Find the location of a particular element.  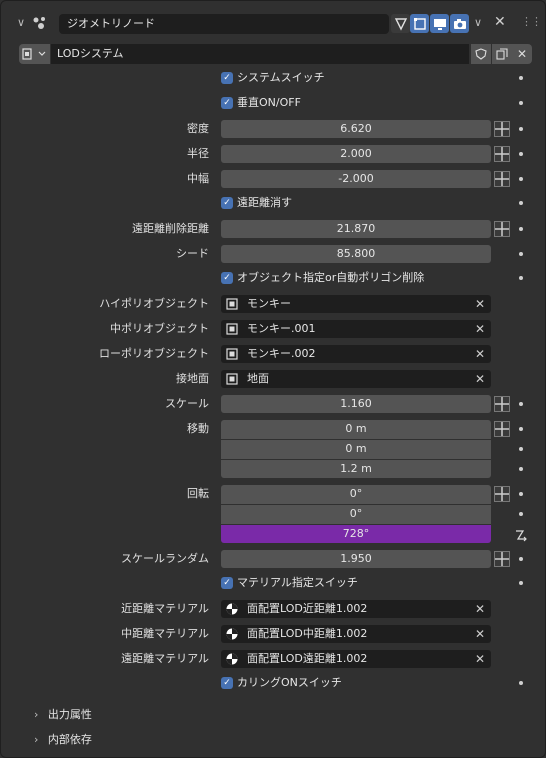

camera-icon is located at coordinates (459, 23).